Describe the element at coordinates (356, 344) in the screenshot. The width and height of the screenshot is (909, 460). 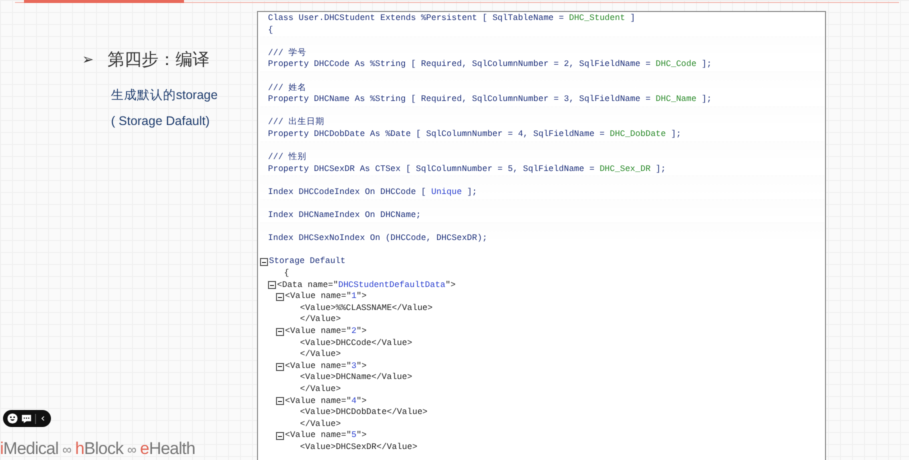
I see `code-line: <Value>DHCCode</Value>` at that location.